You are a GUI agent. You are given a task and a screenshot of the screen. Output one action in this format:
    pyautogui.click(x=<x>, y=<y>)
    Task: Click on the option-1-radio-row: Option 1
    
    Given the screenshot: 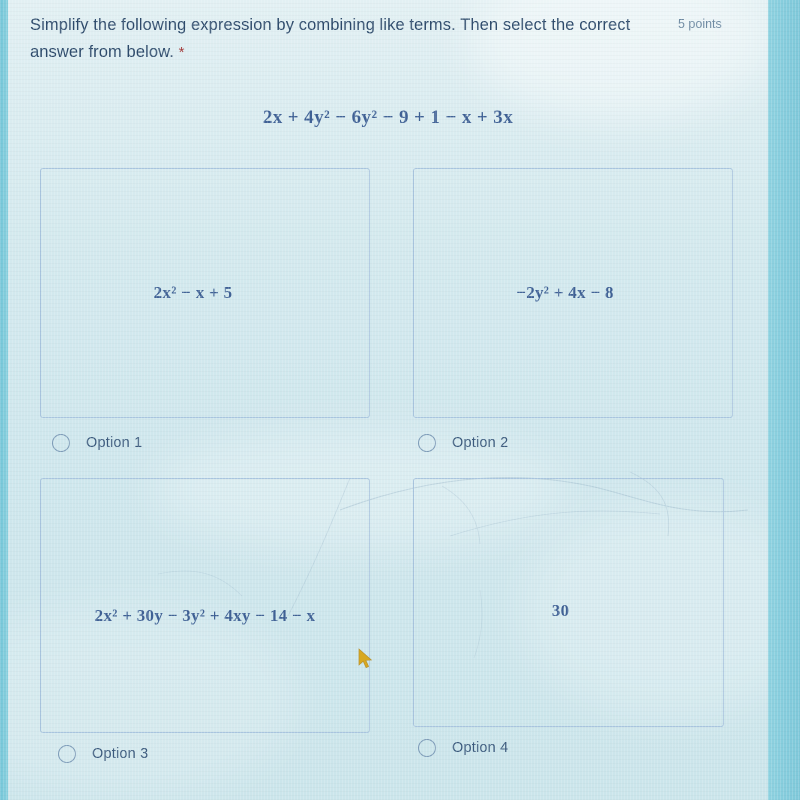 What is the action you would take?
    pyautogui.click(x=97, y=443)
    